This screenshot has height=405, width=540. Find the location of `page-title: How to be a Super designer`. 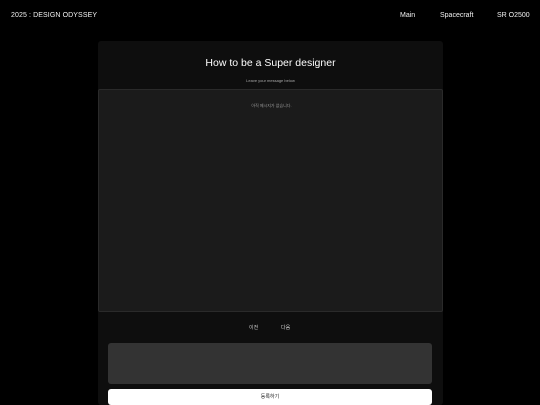

page-title: How to be a Super designer is located at coordinates (270, 63).